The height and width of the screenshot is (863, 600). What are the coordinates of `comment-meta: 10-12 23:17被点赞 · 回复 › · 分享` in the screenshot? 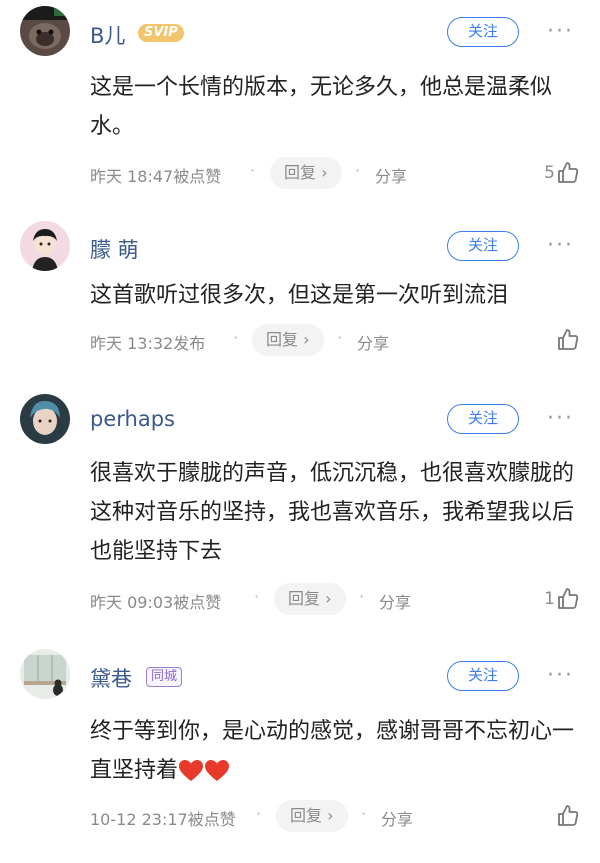 It's located at (335, 816).